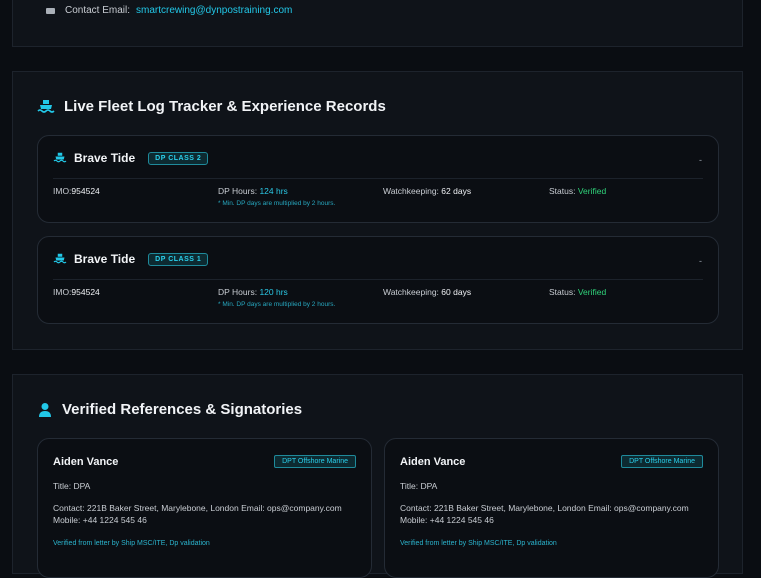 The width and height of the screenshot is (761, 578). Describe the element at coordinates (98, 10) in the screenshot. I see `contact-email-label: Contact Email:` at that location.